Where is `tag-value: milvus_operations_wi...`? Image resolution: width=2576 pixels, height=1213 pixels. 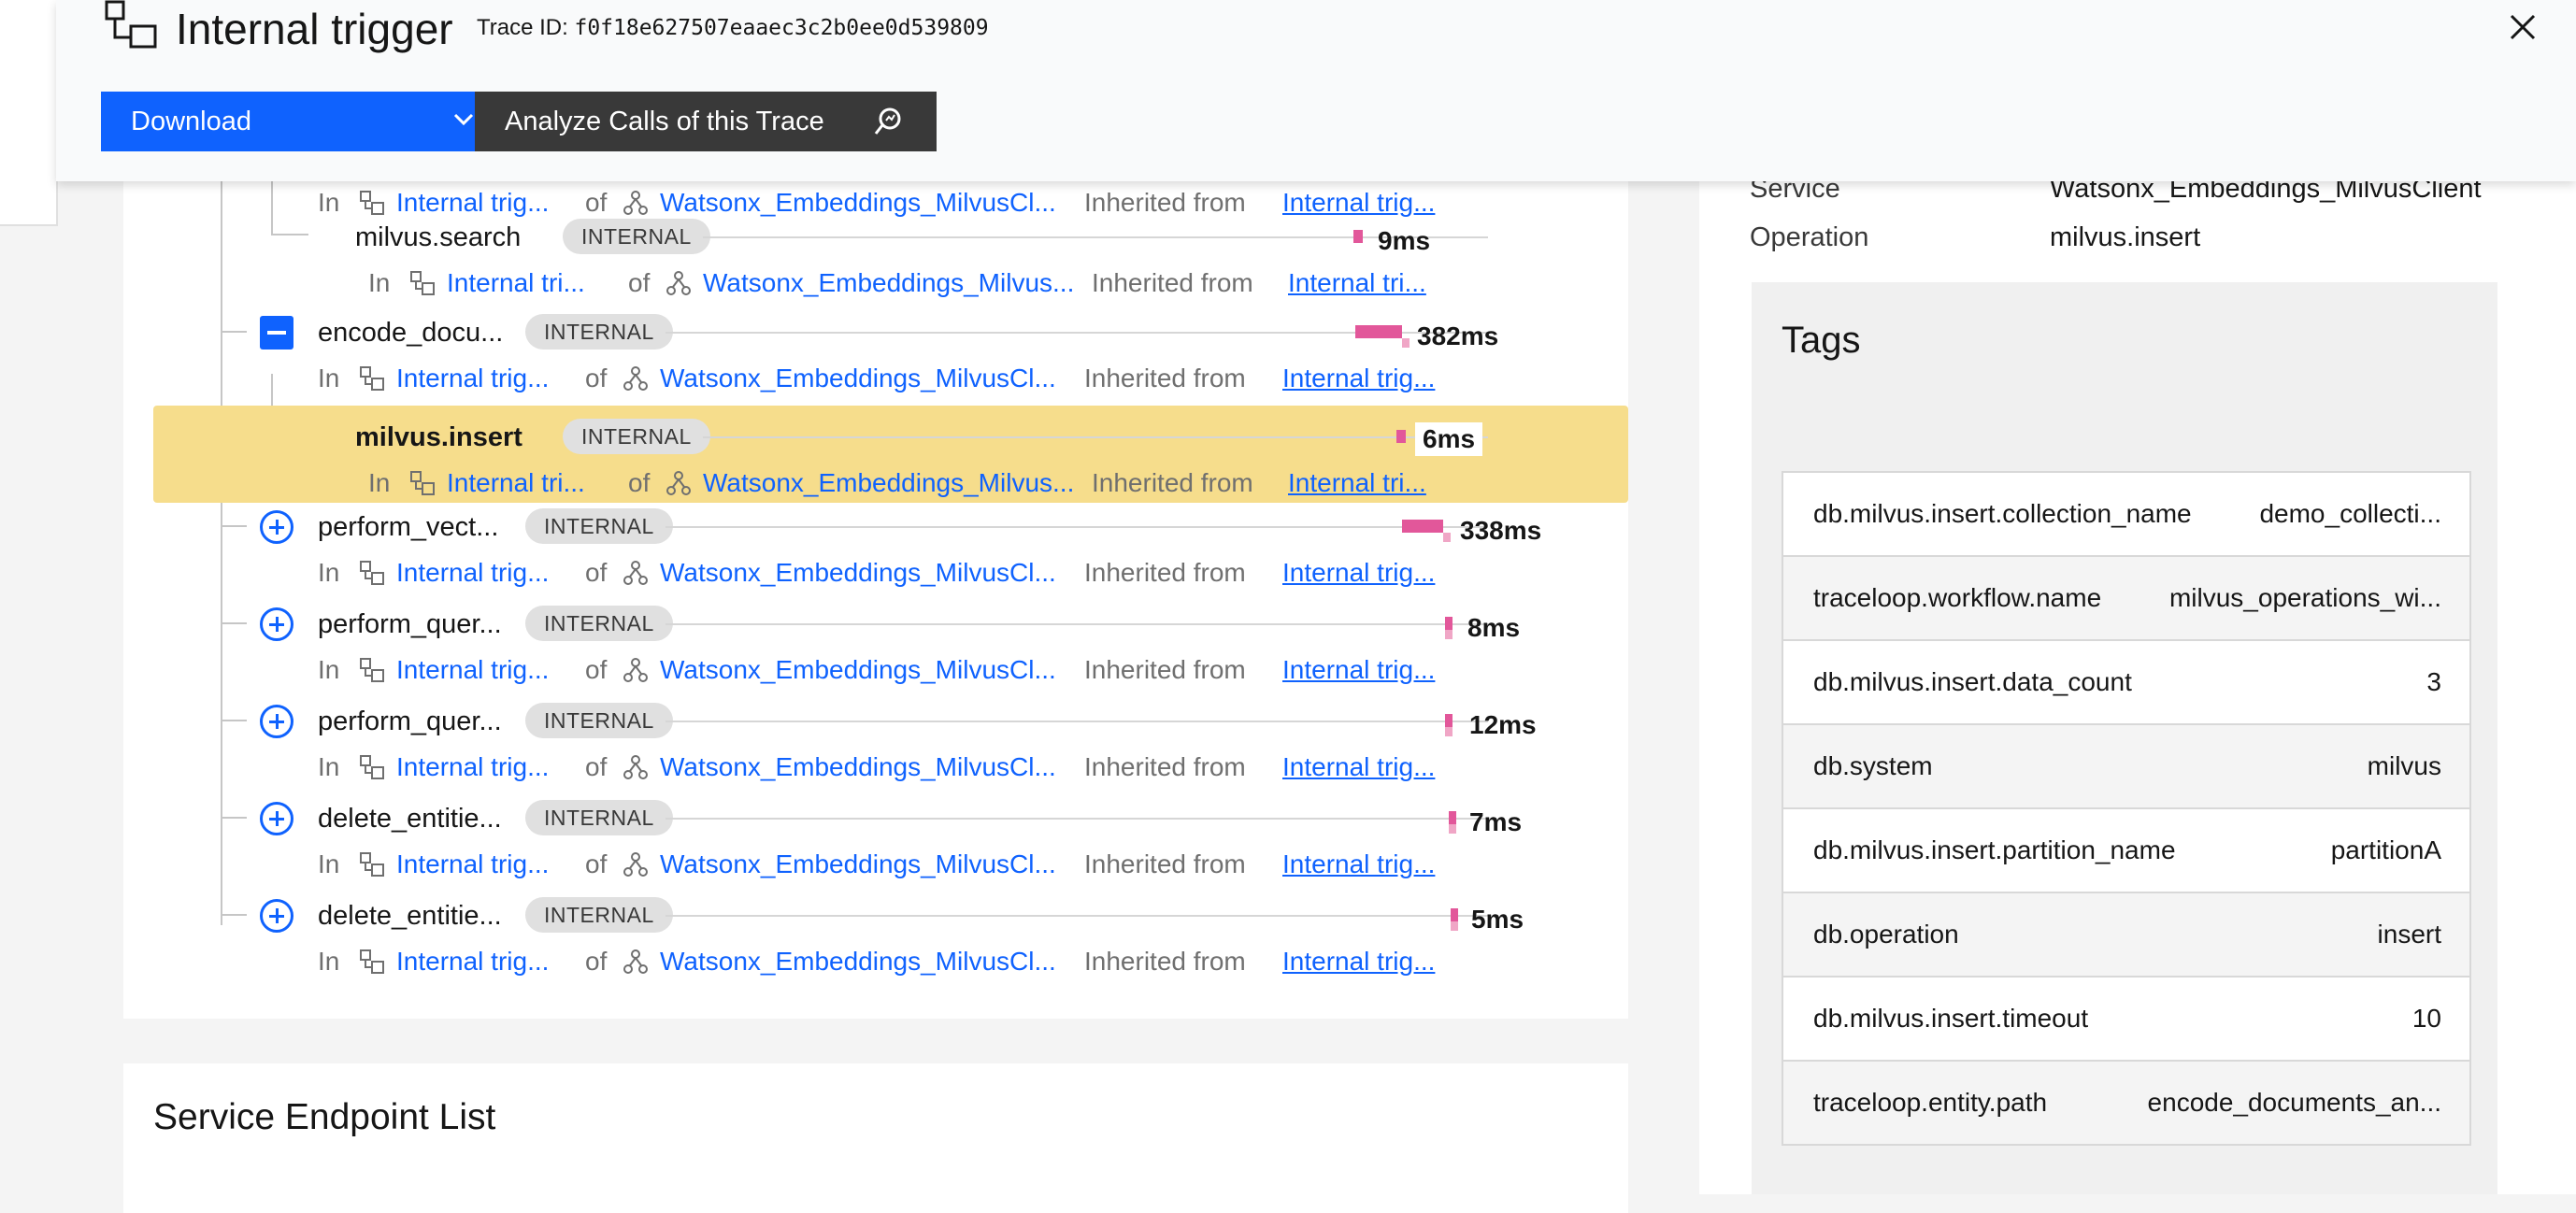 tag-value: milvus_operations_wi... is located at coordinates (2304, 597).